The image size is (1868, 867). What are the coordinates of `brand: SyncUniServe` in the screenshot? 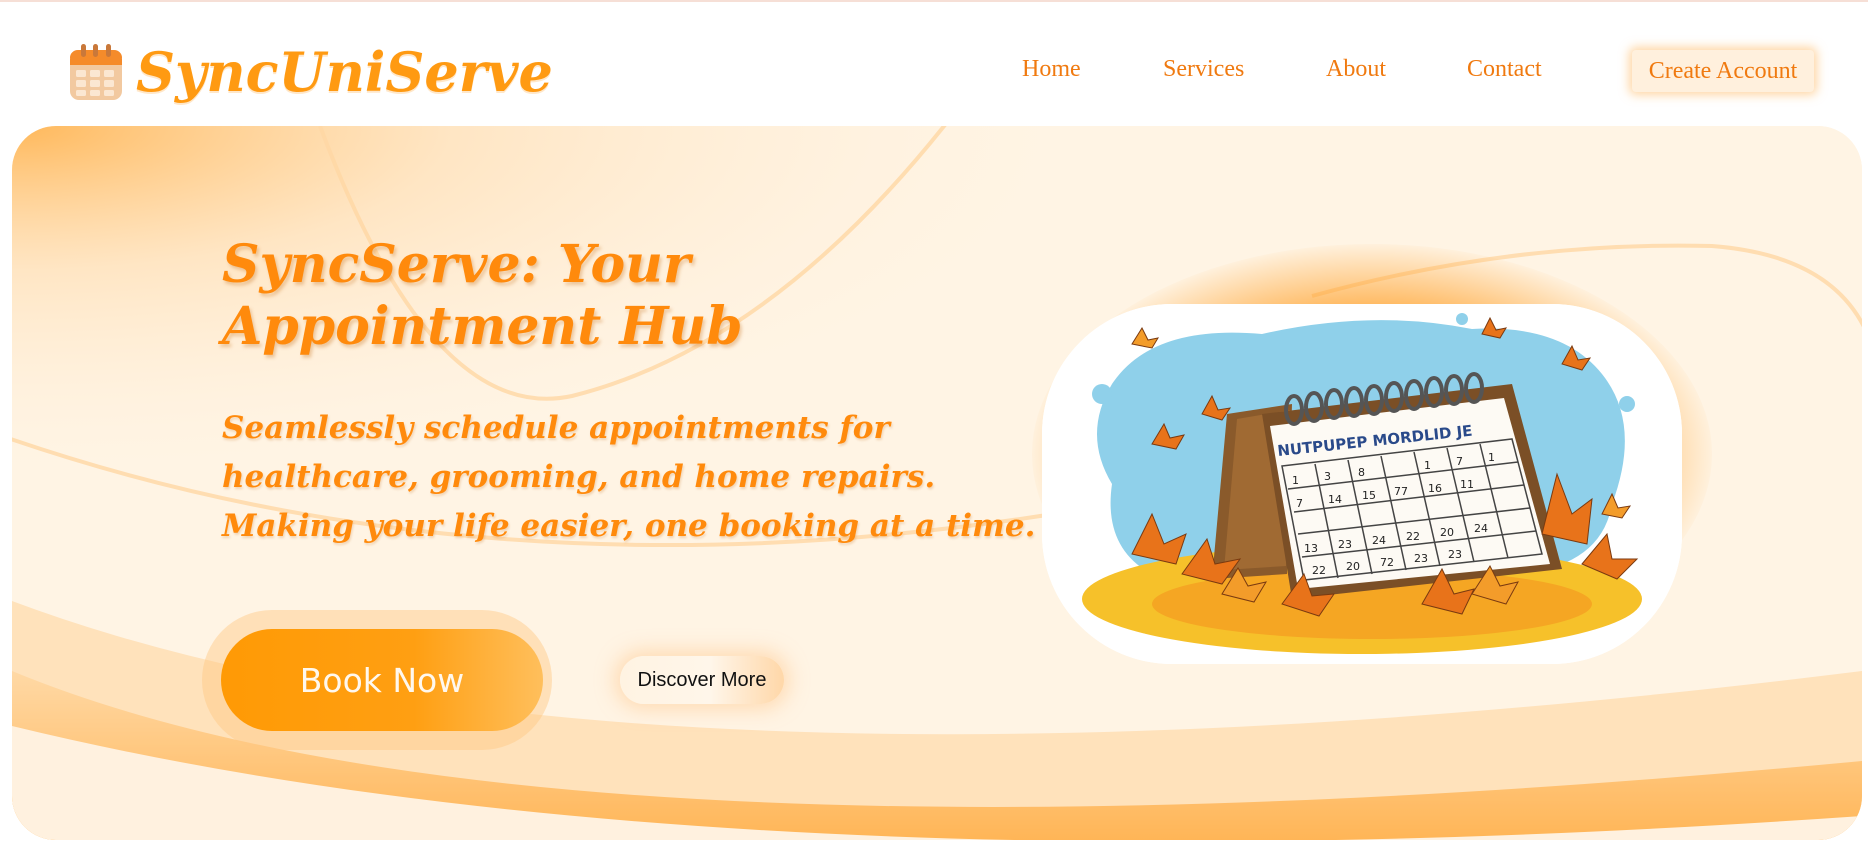 It's located at (310, 72).